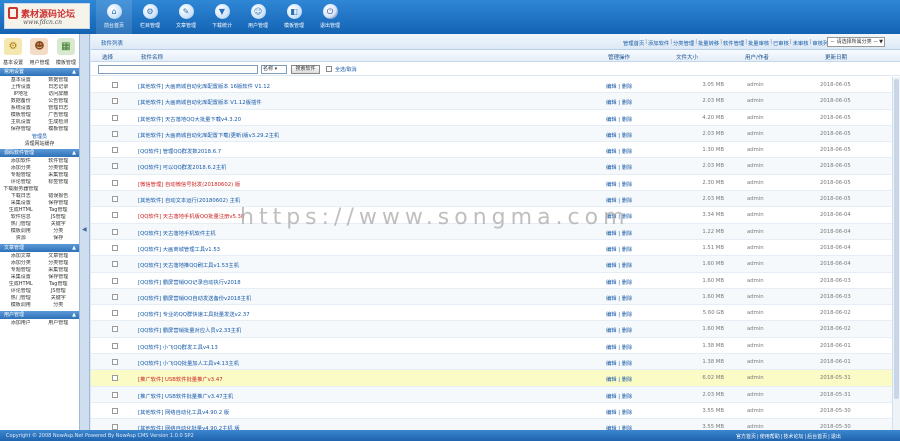 This screenshot has height=441, width=900. Describe the element at coordinates (746, 437) in the screenshot. I see `footer-link: 官方首页` at that location.